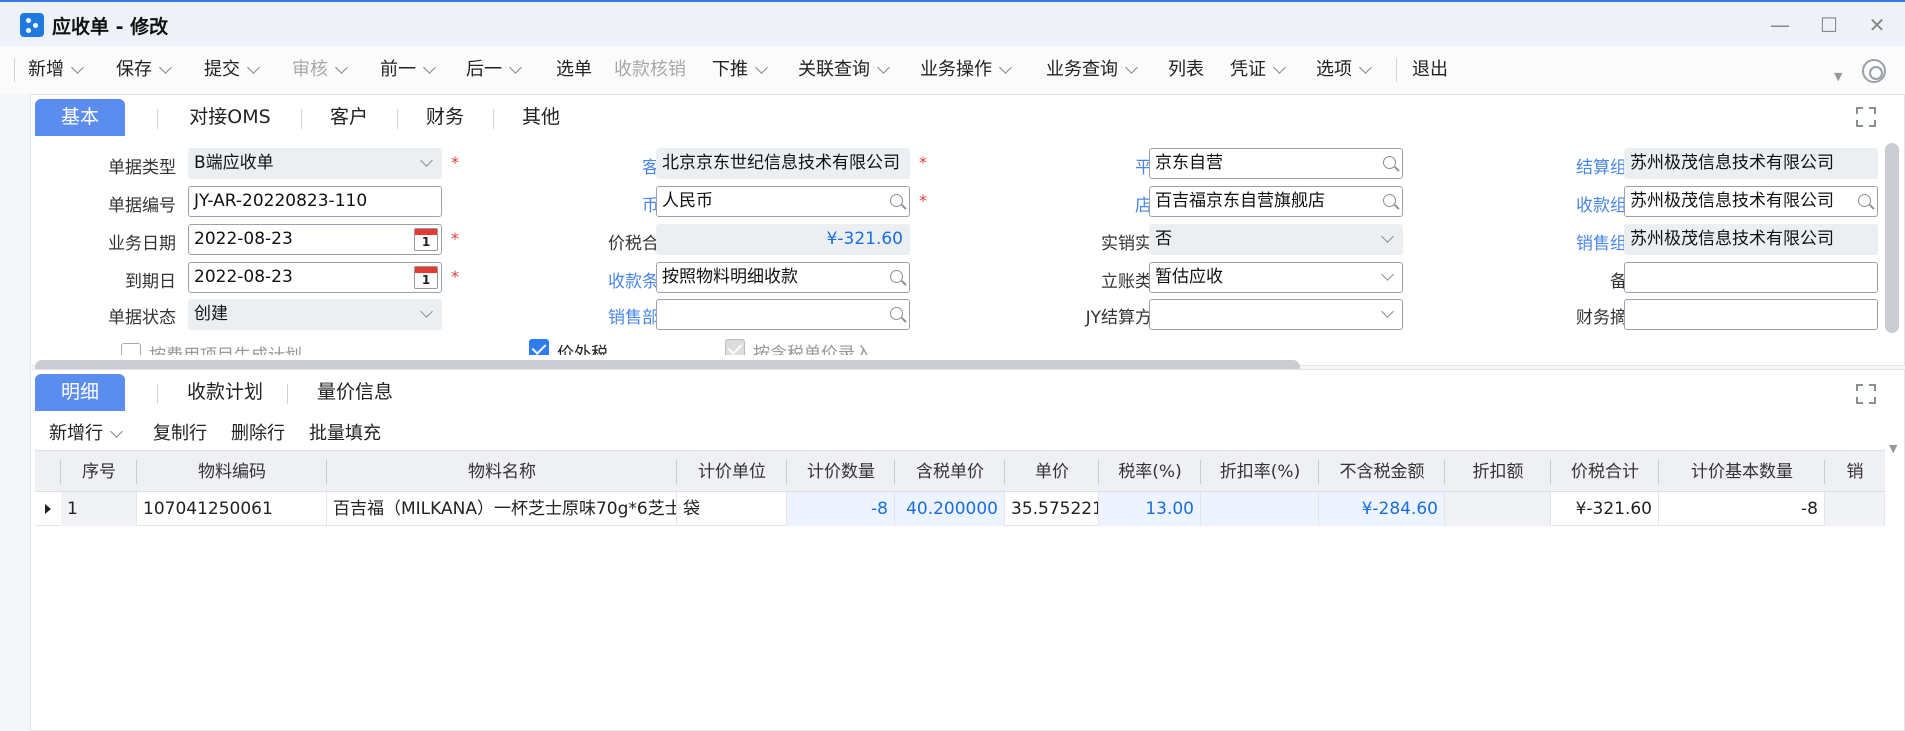  I want to click on sales-dept-input, so click(783, 314).